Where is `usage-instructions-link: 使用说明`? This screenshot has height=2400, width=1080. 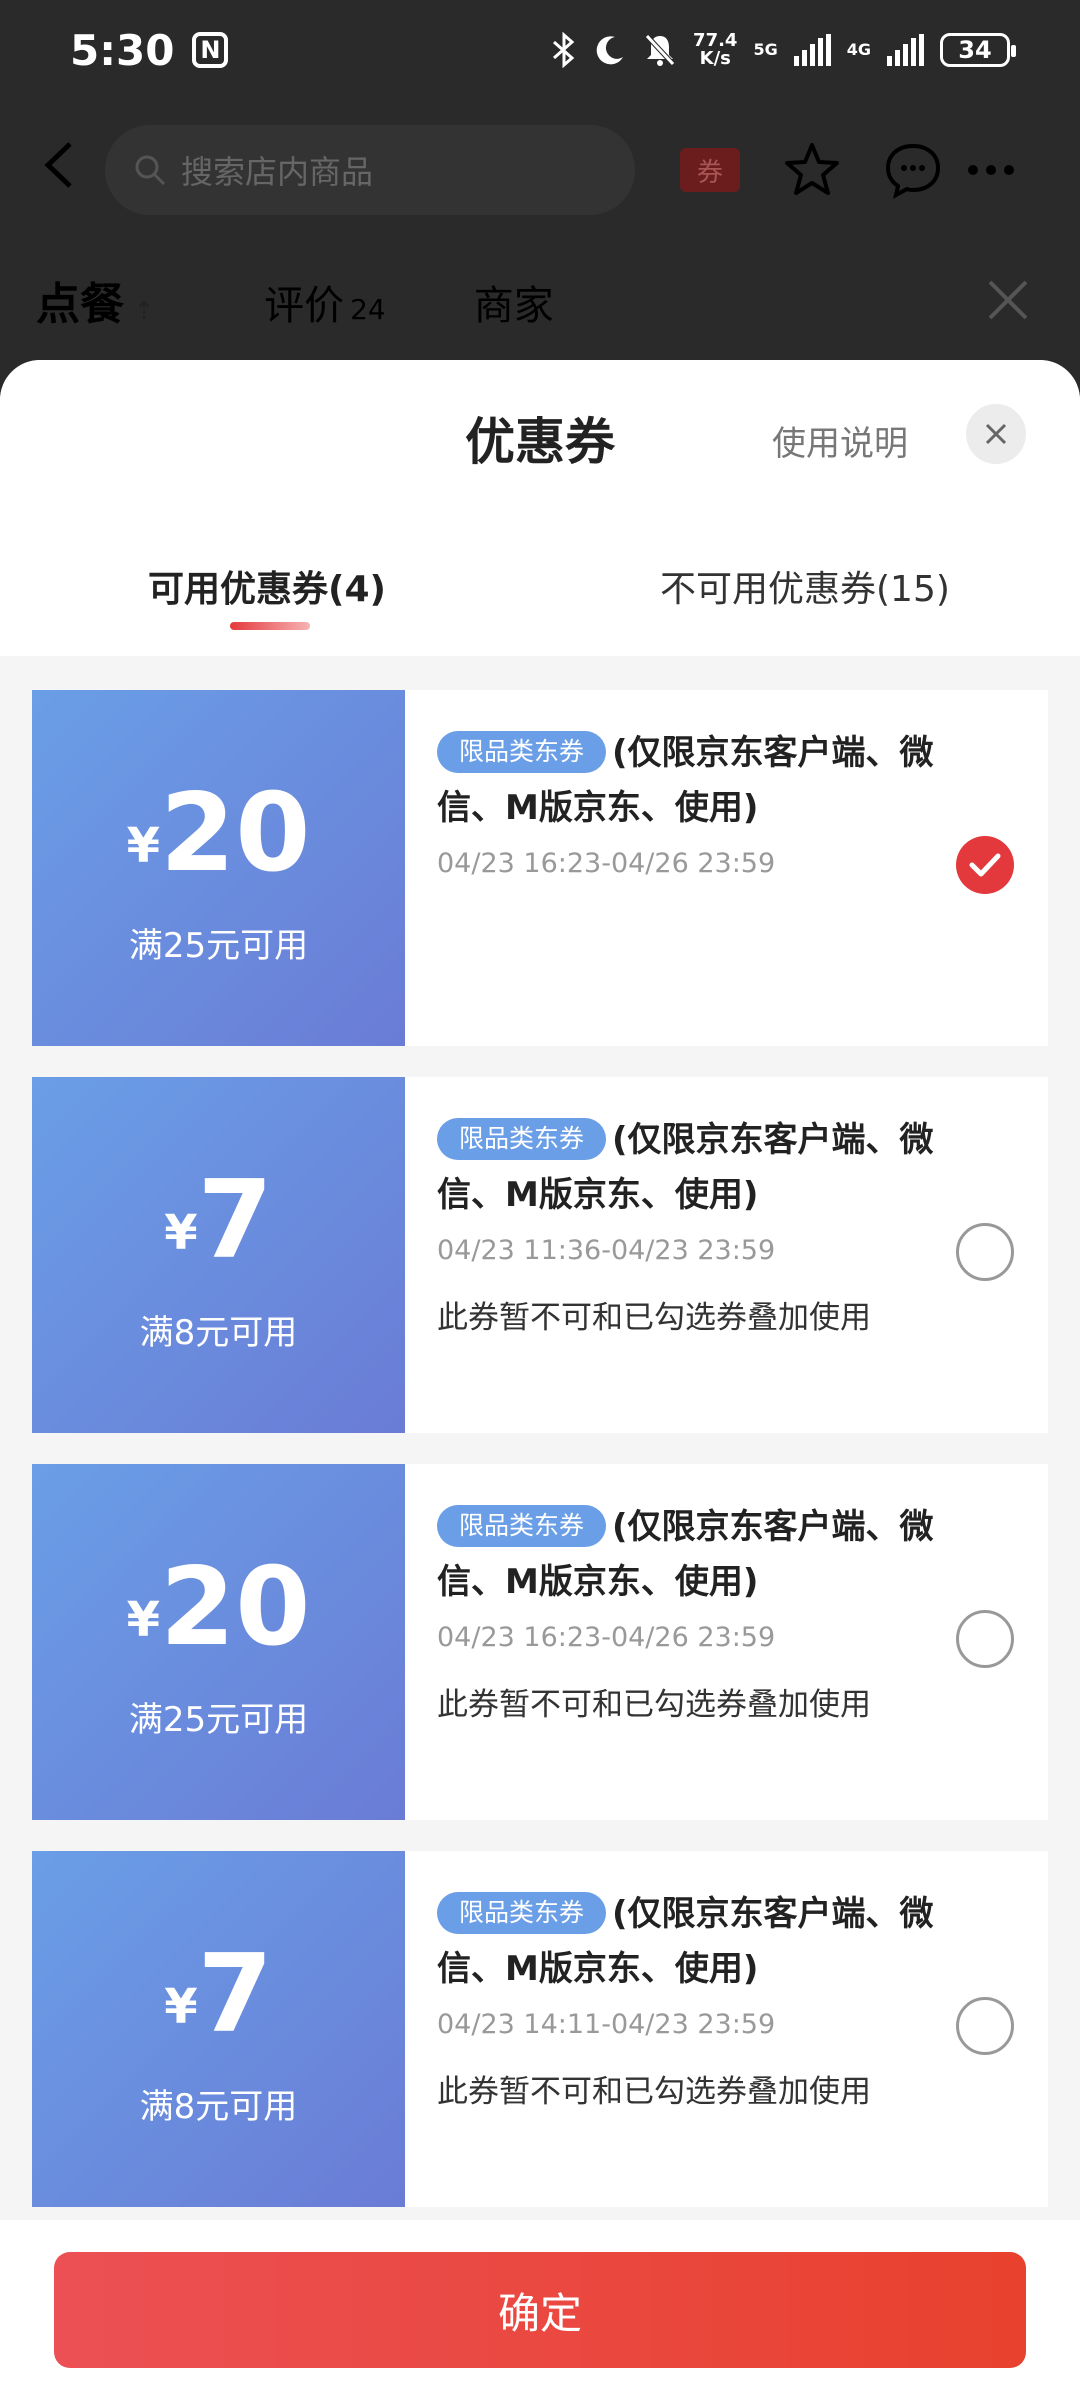
usage-instructions-link: 使用说明 is located at coordinates (840, 440).